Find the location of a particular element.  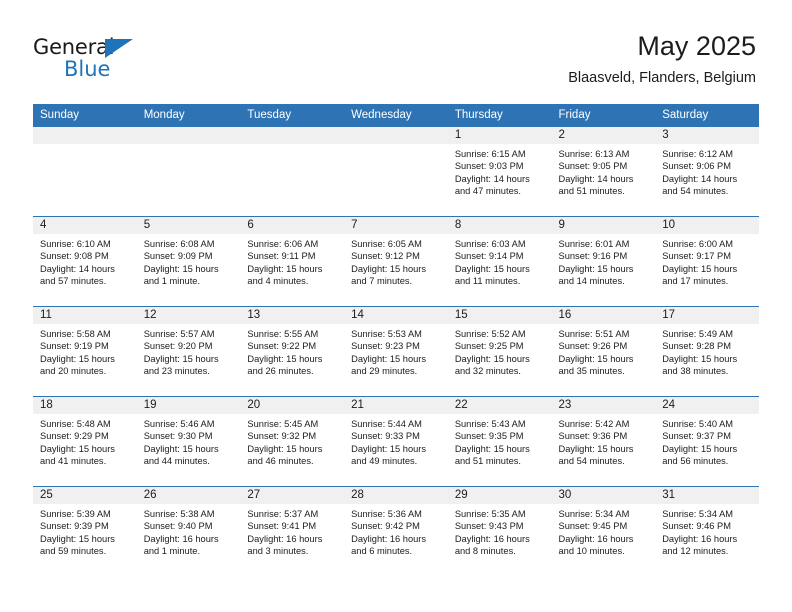

weekday-header-friday: Friday is located at coordinates (603, 115).